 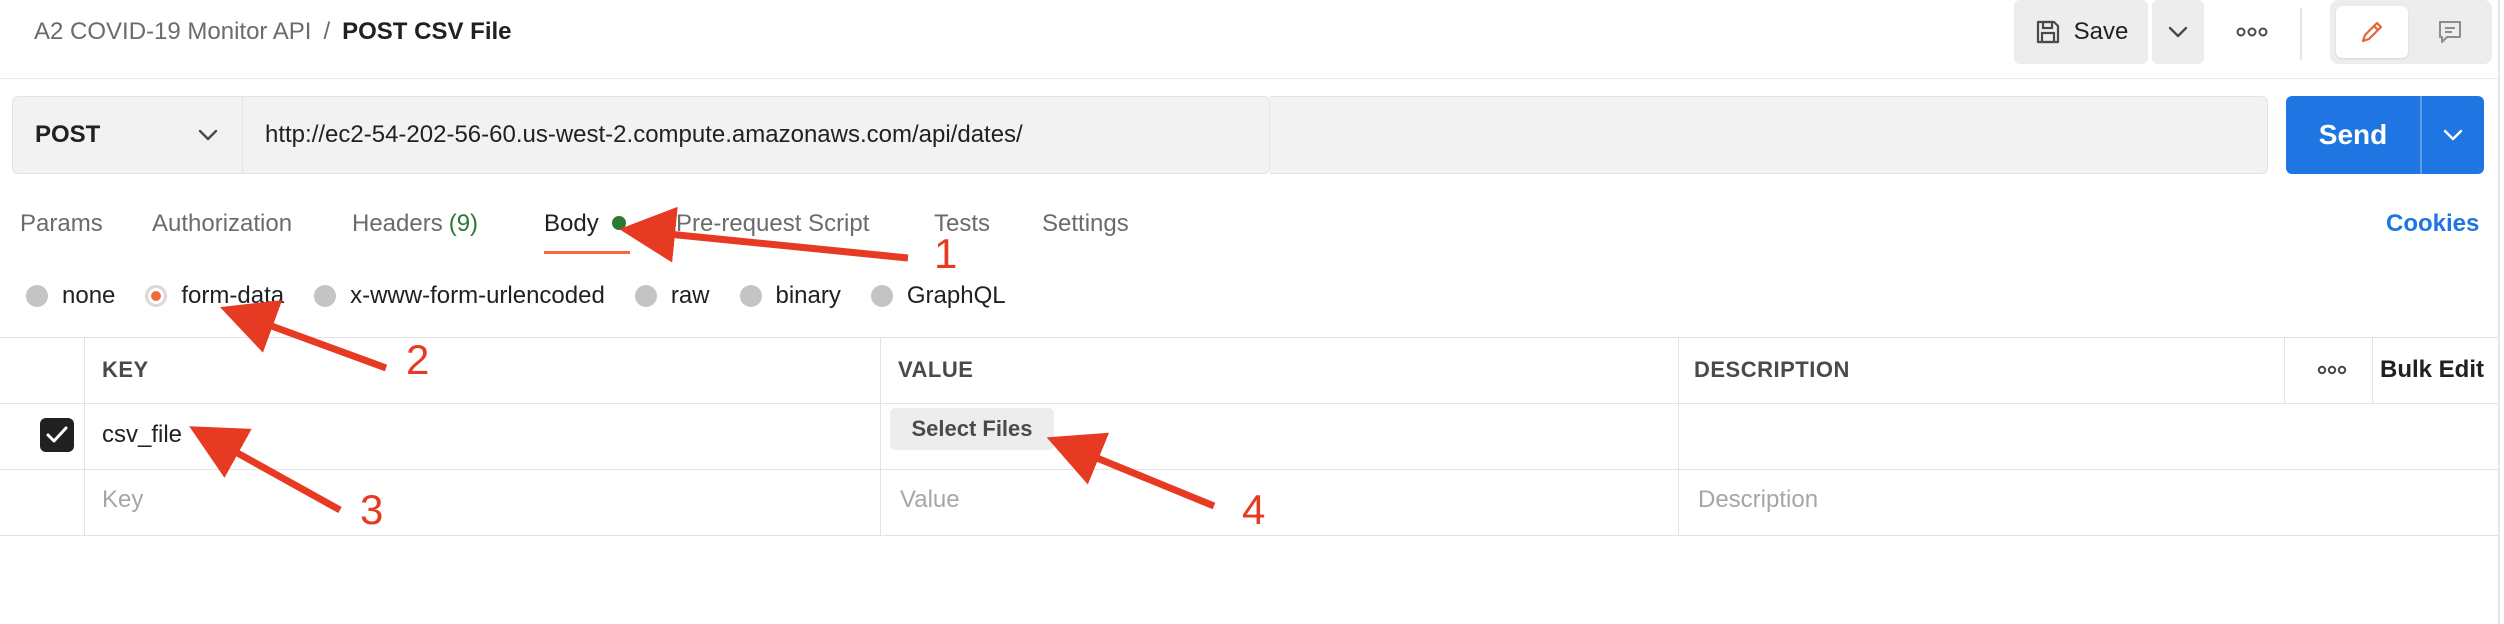 I want to click on annotation-number-3: 3, so click(x=372, y=509).